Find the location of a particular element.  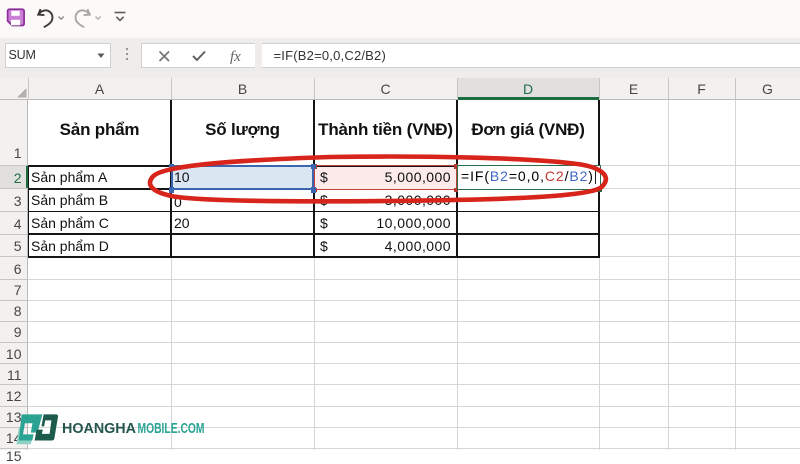

svg-text: fx is located at coordinates (235, 57).